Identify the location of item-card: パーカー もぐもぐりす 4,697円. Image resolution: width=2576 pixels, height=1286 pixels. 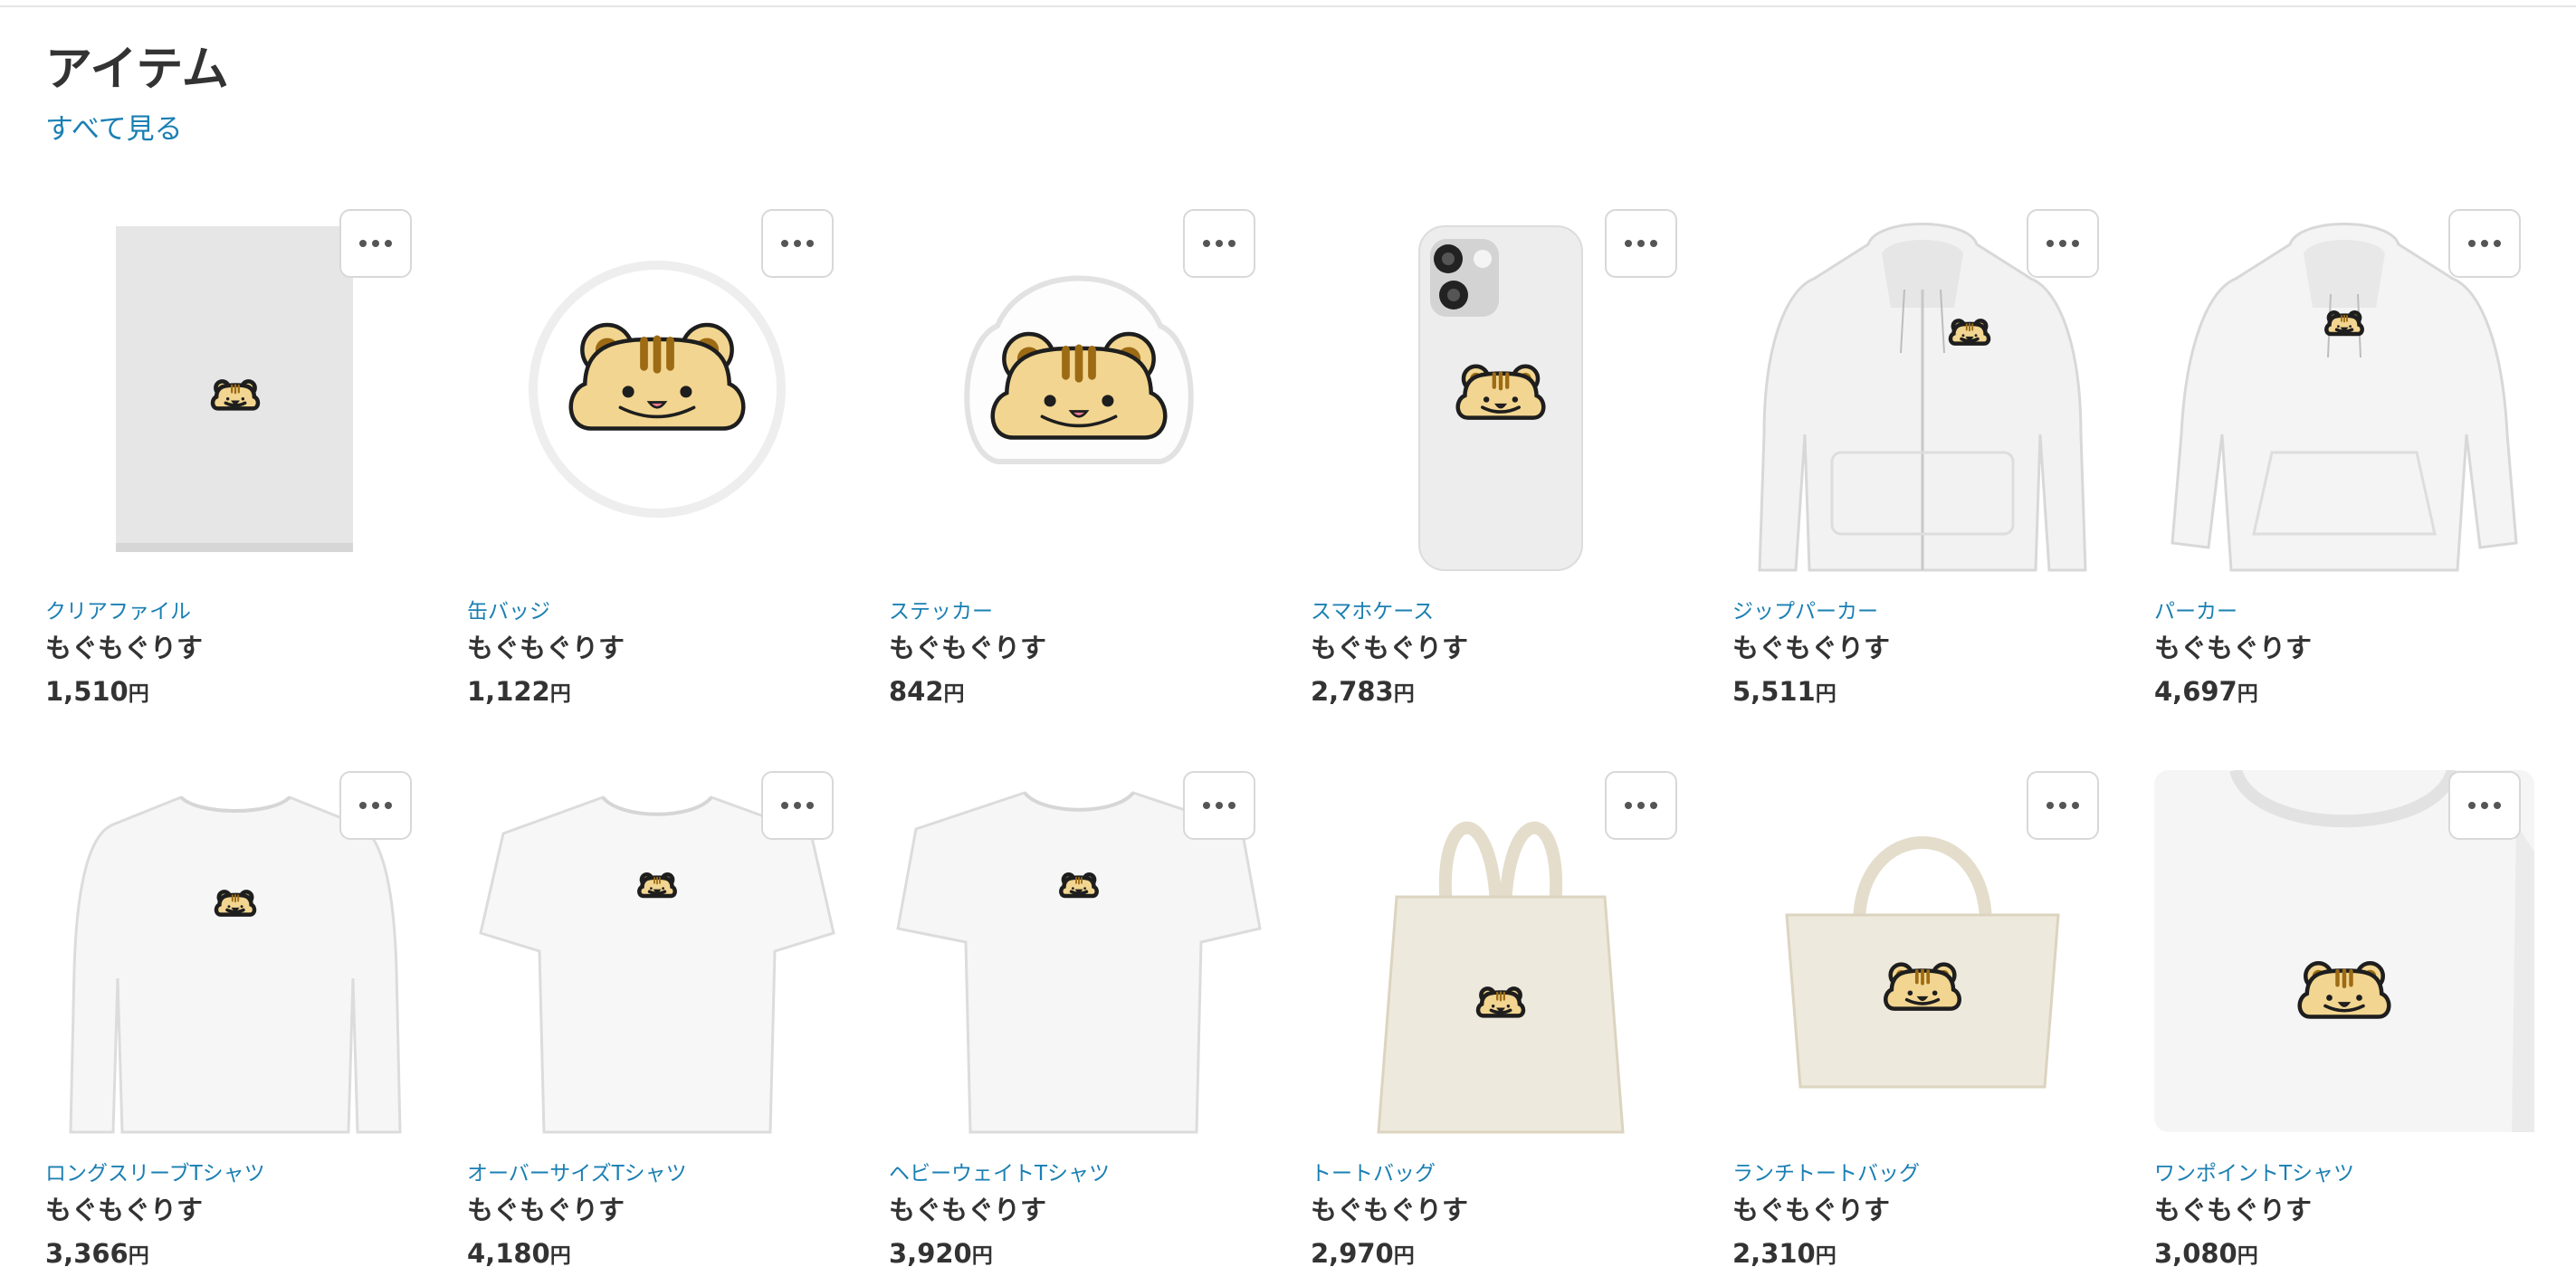
(2344, 459).